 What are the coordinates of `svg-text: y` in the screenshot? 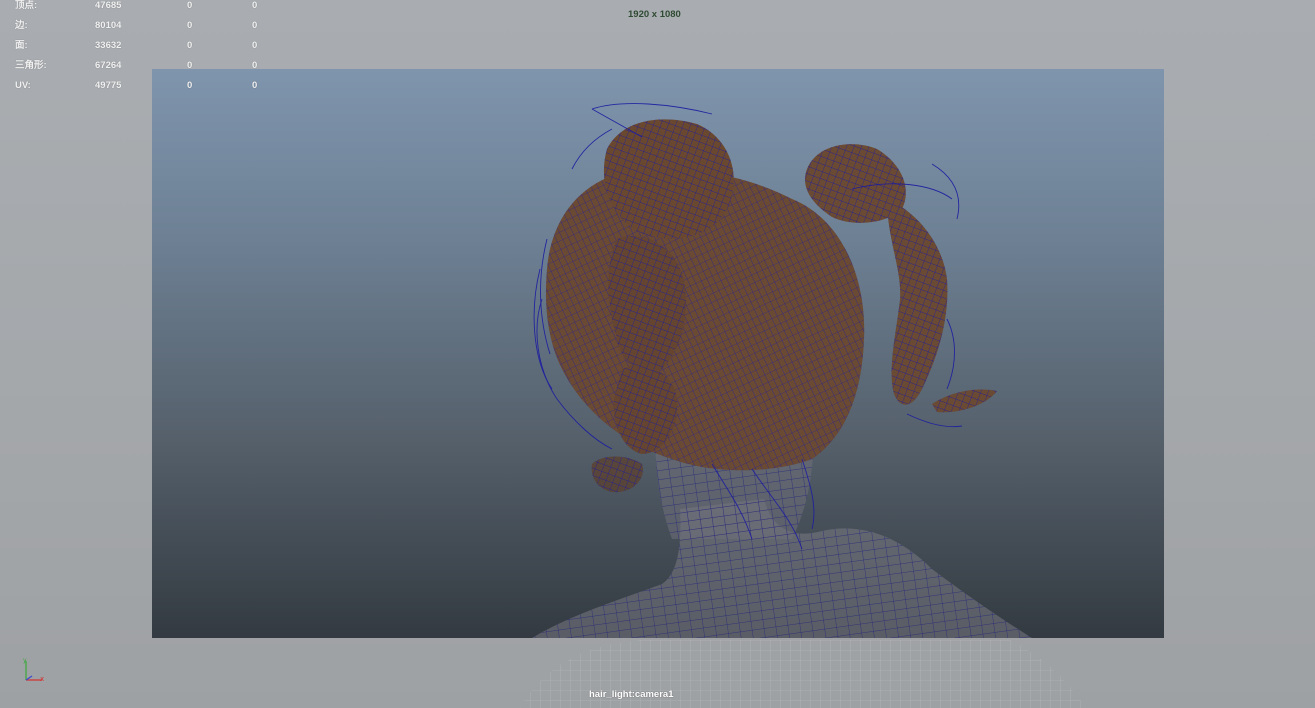 It's located at (25, 660).